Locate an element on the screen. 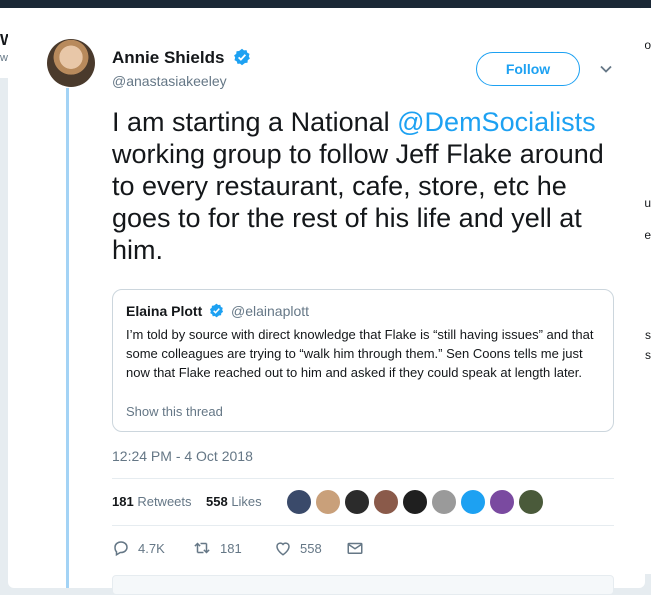  likes-stat: 558 Likes is located at coordinates (234, 501).